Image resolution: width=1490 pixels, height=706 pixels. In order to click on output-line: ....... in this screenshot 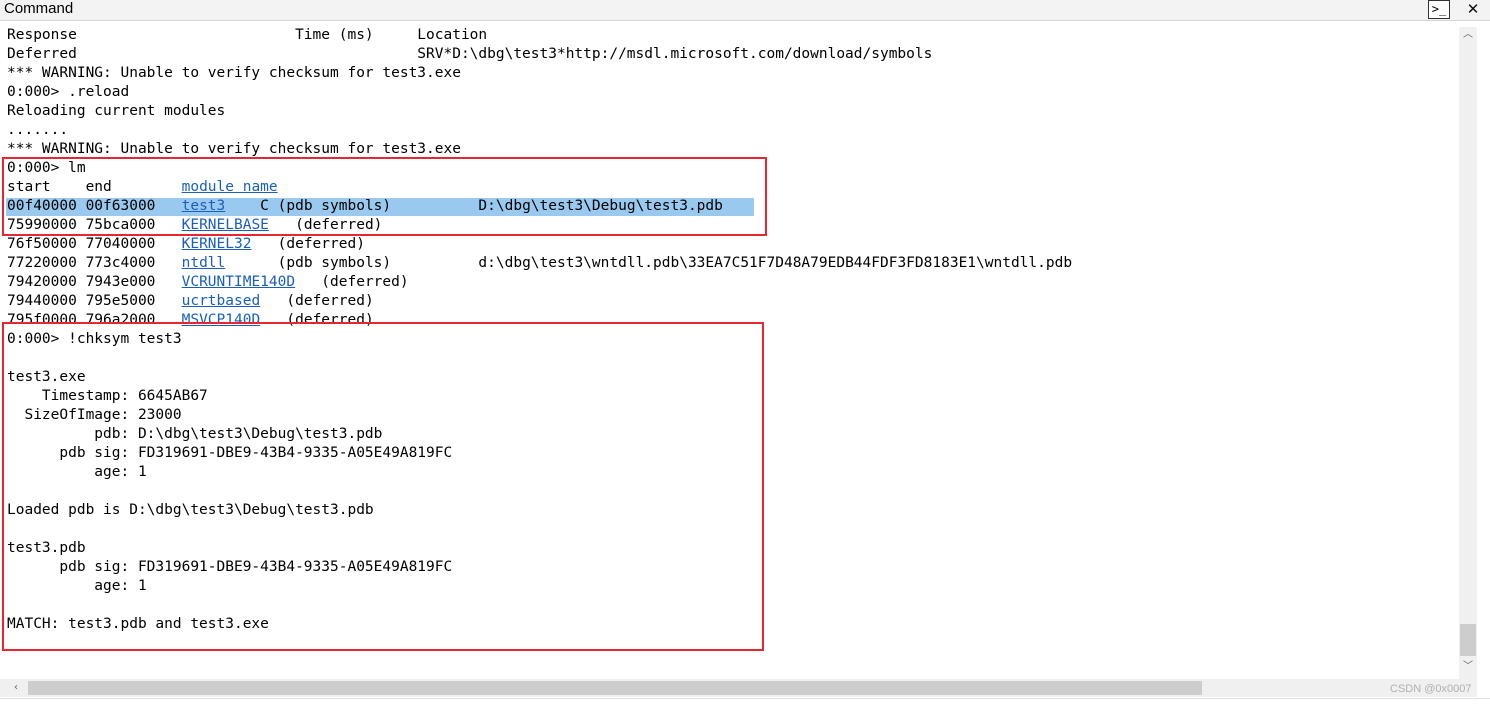, I will do `click(38, 130)`.